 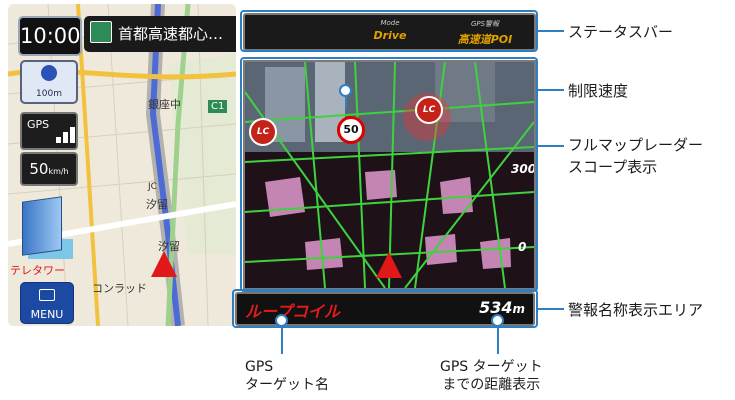 What do you see at coordinates (287, 385) in the screenshot?
I see `gps-name-callout-line2: ターゲット名` at bounding box center [287, 385].